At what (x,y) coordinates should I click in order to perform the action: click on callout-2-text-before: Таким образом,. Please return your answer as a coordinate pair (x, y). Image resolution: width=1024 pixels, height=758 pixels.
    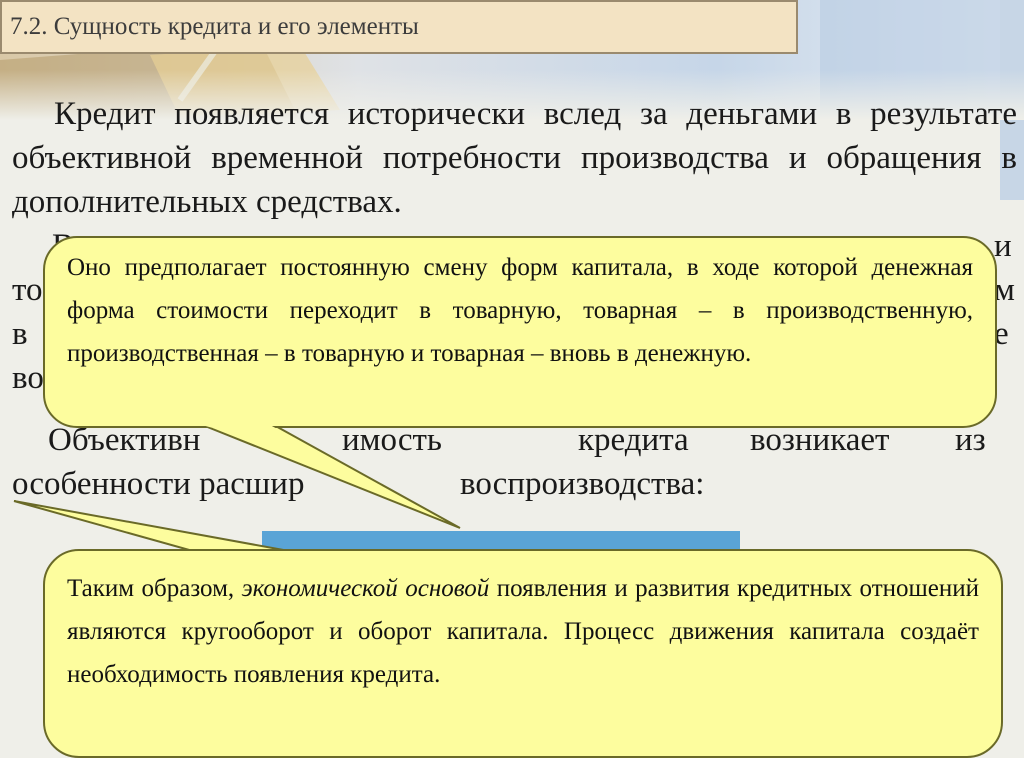
    Looking at the image, I should click on (151, 588).